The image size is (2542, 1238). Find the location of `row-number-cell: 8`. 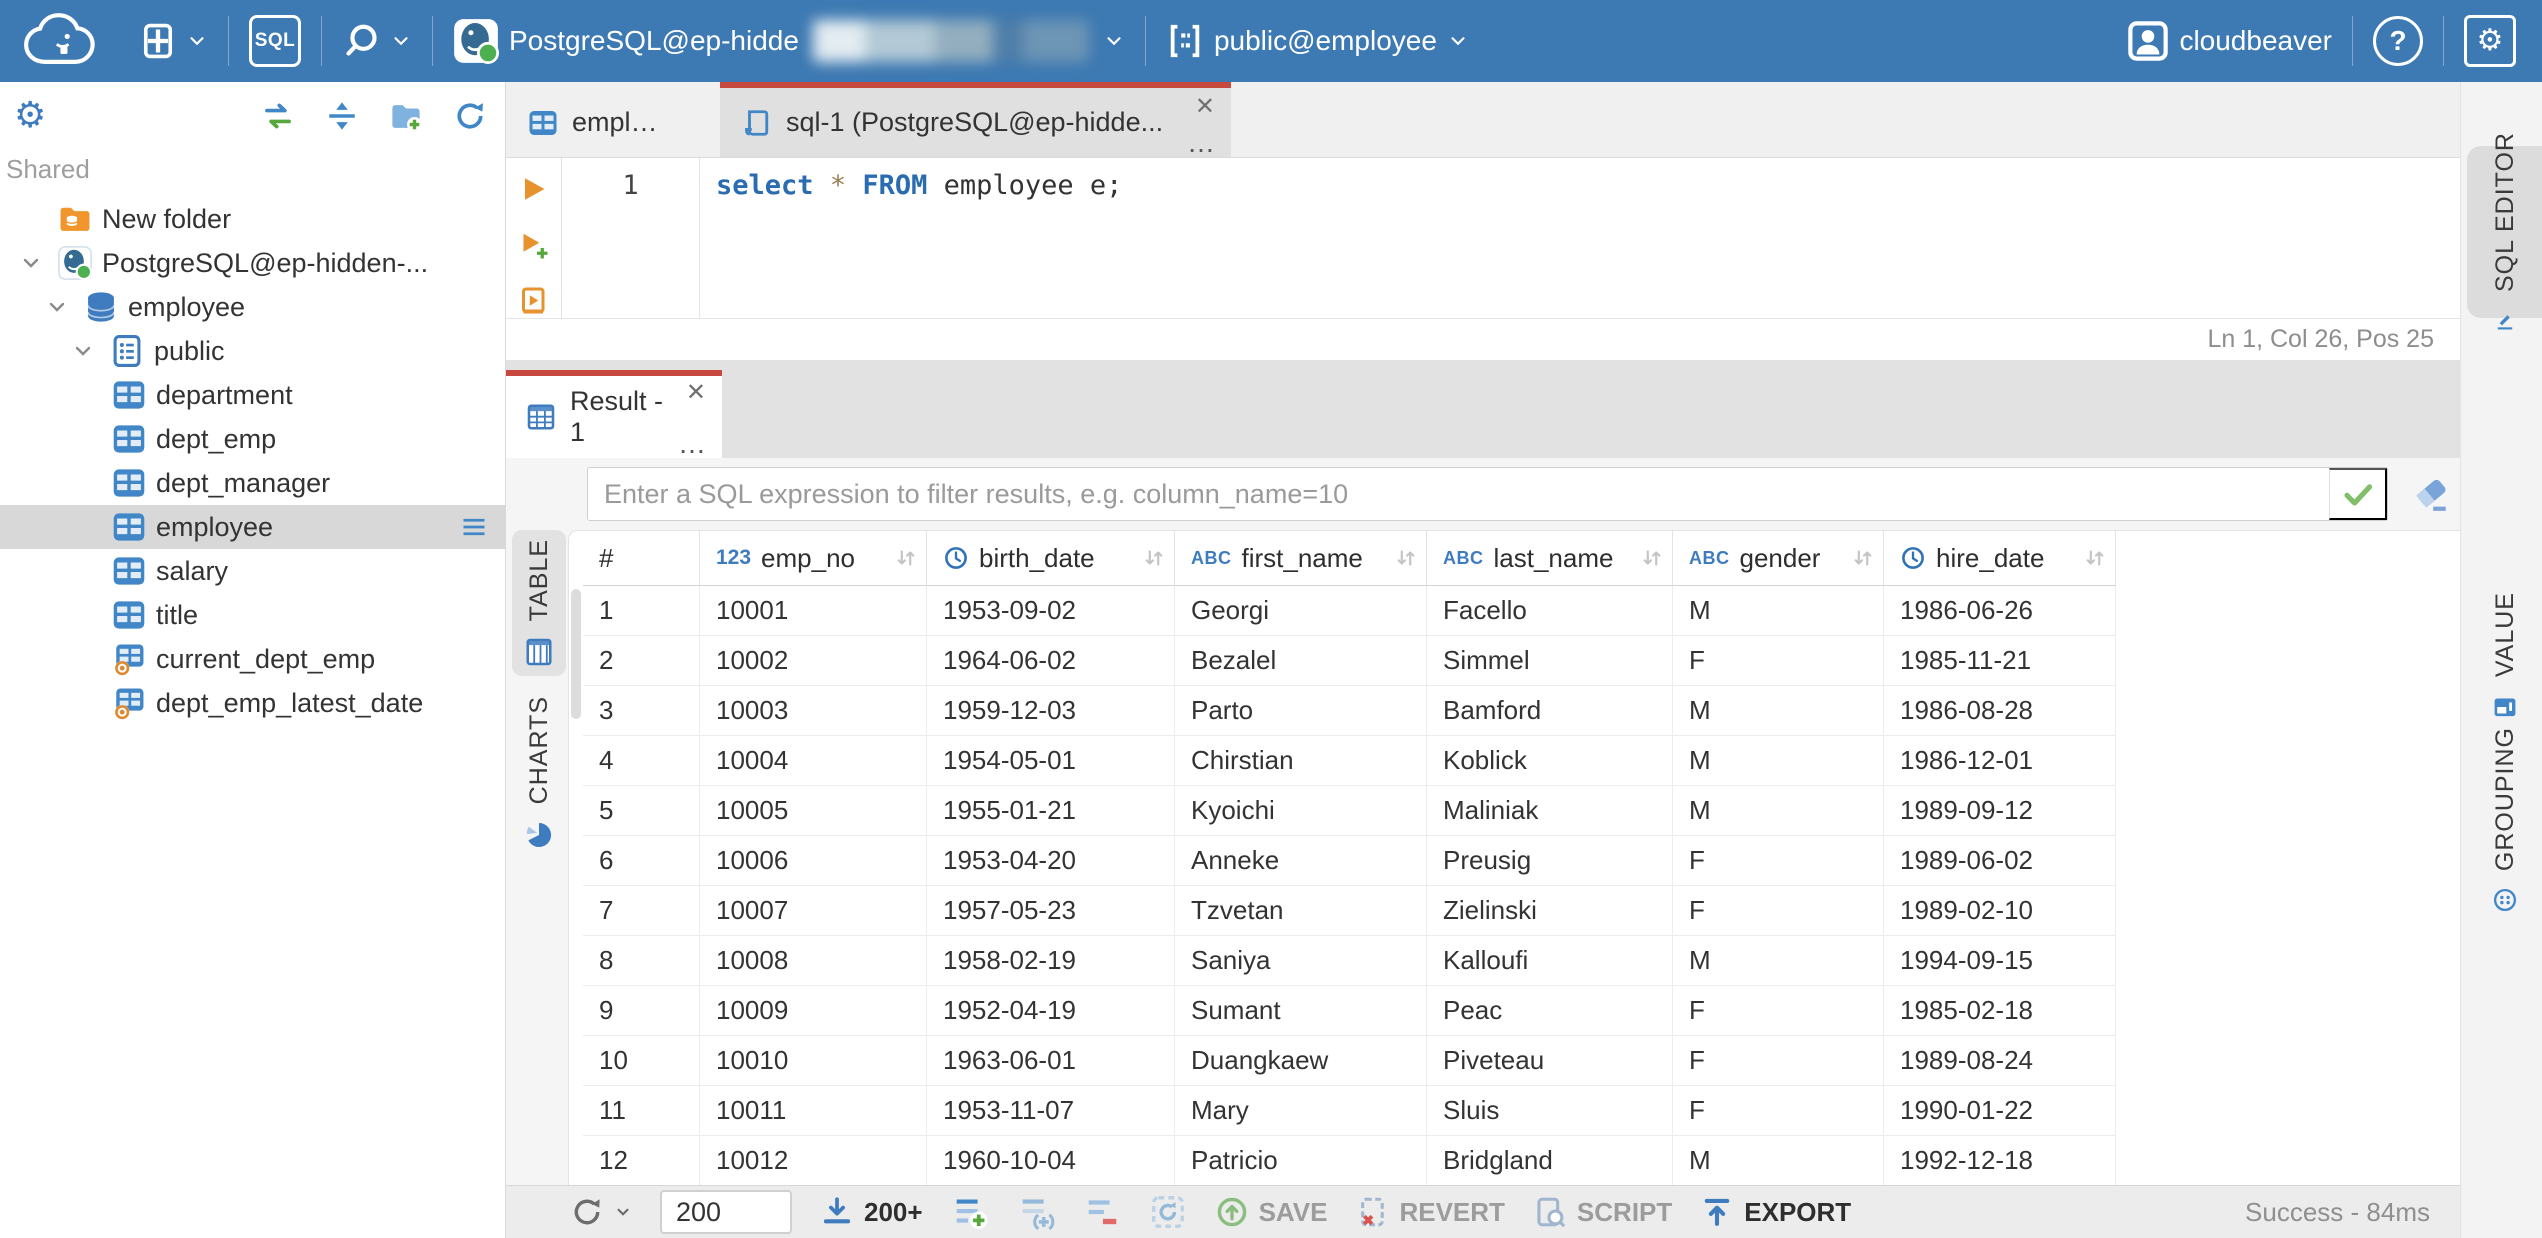

row-number-cell: 8 is located at coordinates (641, 961).